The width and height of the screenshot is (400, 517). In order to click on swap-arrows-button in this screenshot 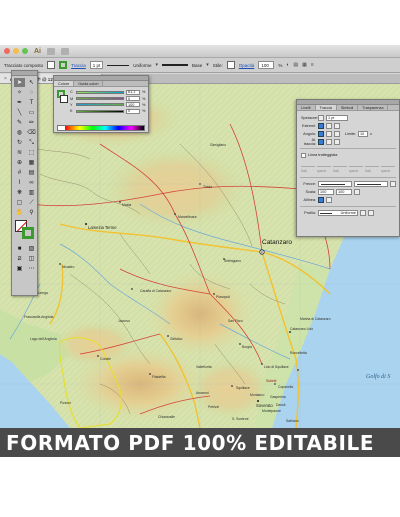, I will do `click(393, 184)`.